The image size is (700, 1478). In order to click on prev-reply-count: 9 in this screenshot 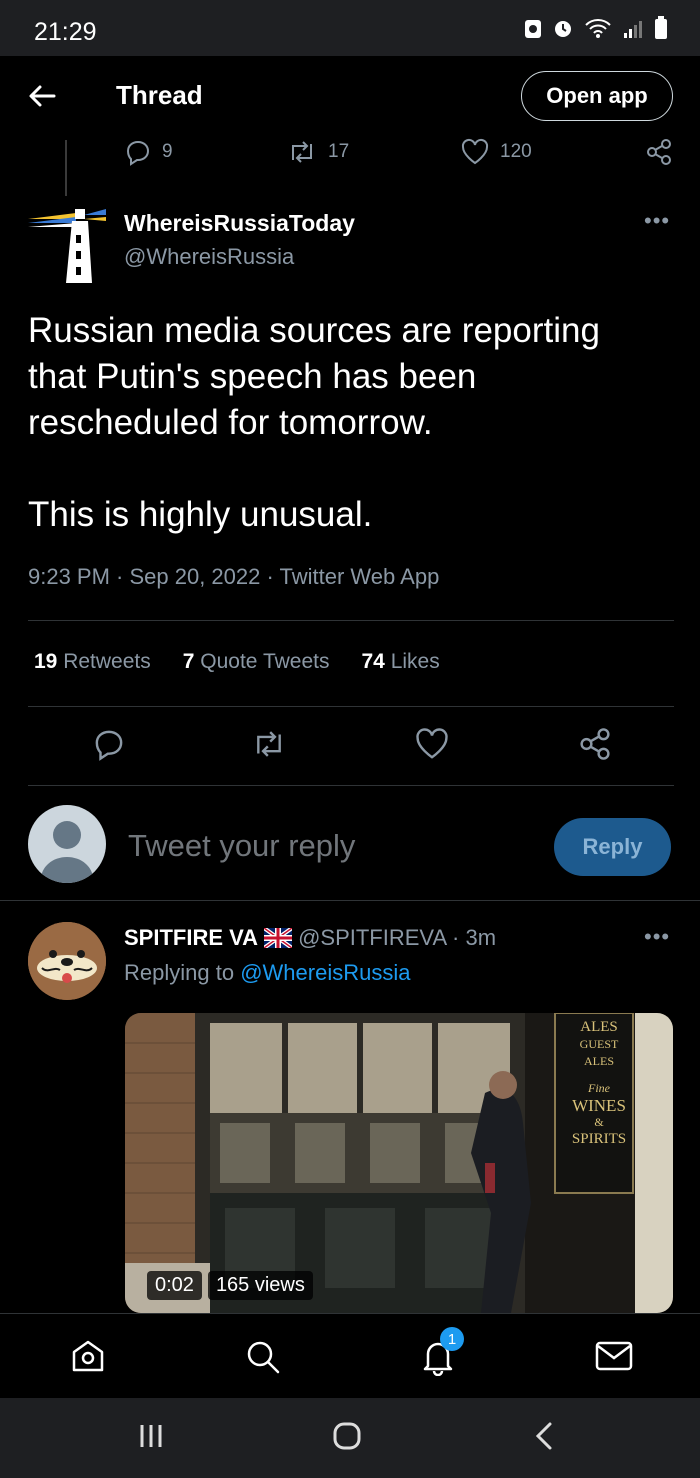, I will do `click(167, 151)`.